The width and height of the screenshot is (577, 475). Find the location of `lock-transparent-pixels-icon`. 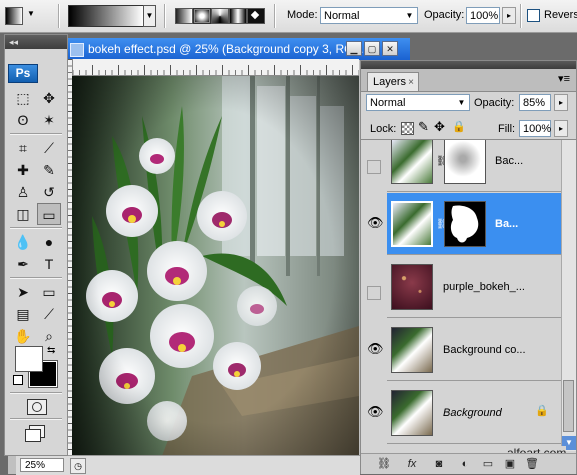

lock-transparent-pixels-icon is located at coordinates (407, 128).